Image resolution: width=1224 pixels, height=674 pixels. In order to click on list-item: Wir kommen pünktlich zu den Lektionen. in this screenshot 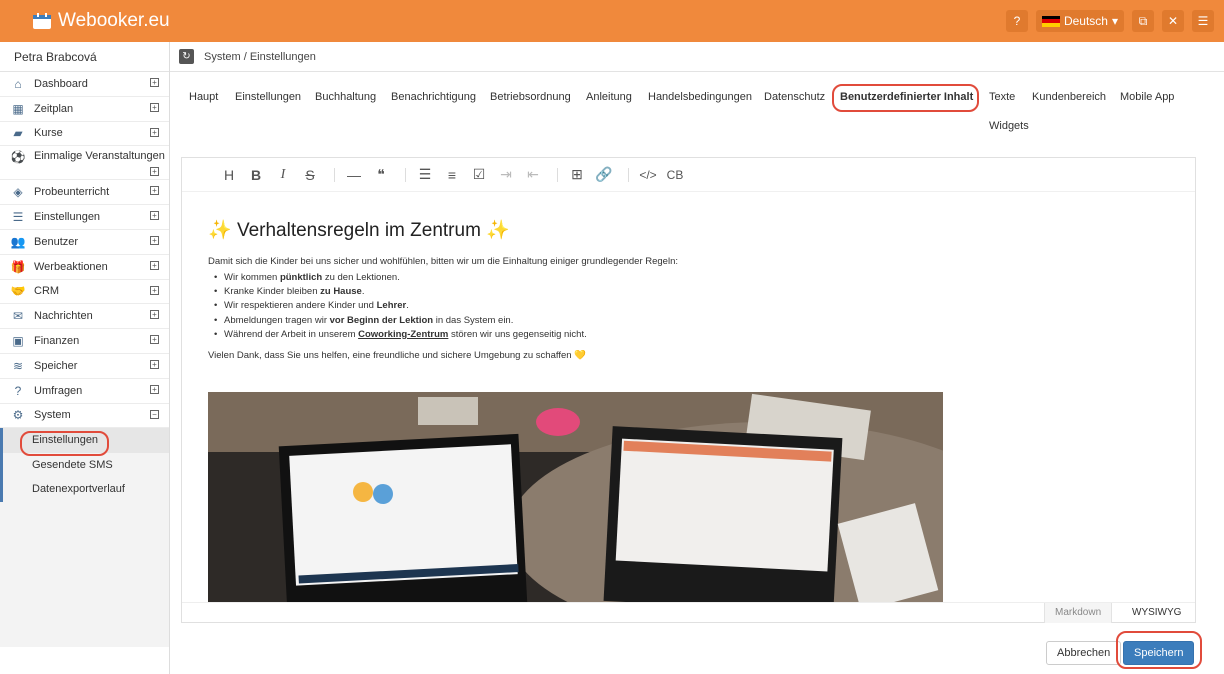, I will do `click(581, 277)`.